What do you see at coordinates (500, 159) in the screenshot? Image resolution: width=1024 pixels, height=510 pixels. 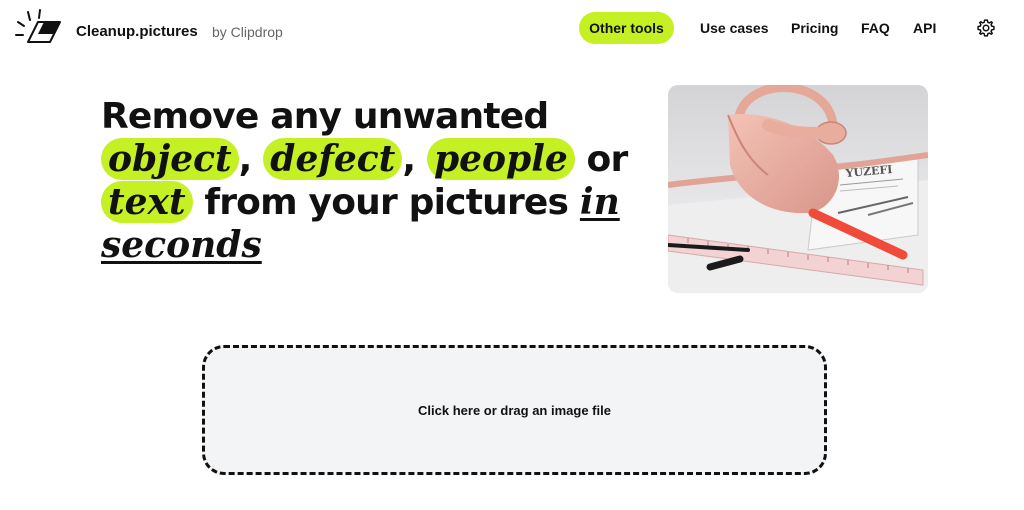 I see `highlight-people: people` at bounding box center [500, 159].